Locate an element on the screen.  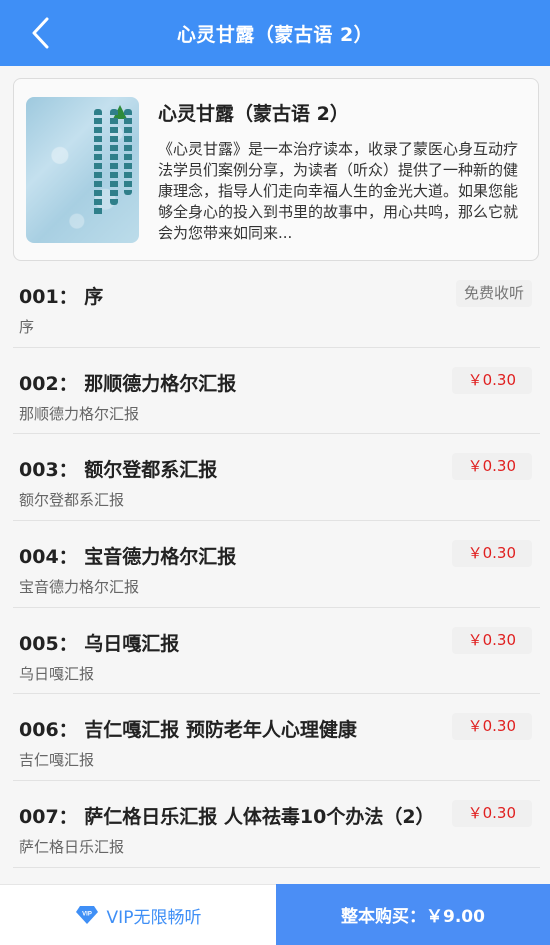
episode-item: 003： 额尔登都系汇报 额尔登都系汇报 ￥0.30 is located at coordinates (275, 477).